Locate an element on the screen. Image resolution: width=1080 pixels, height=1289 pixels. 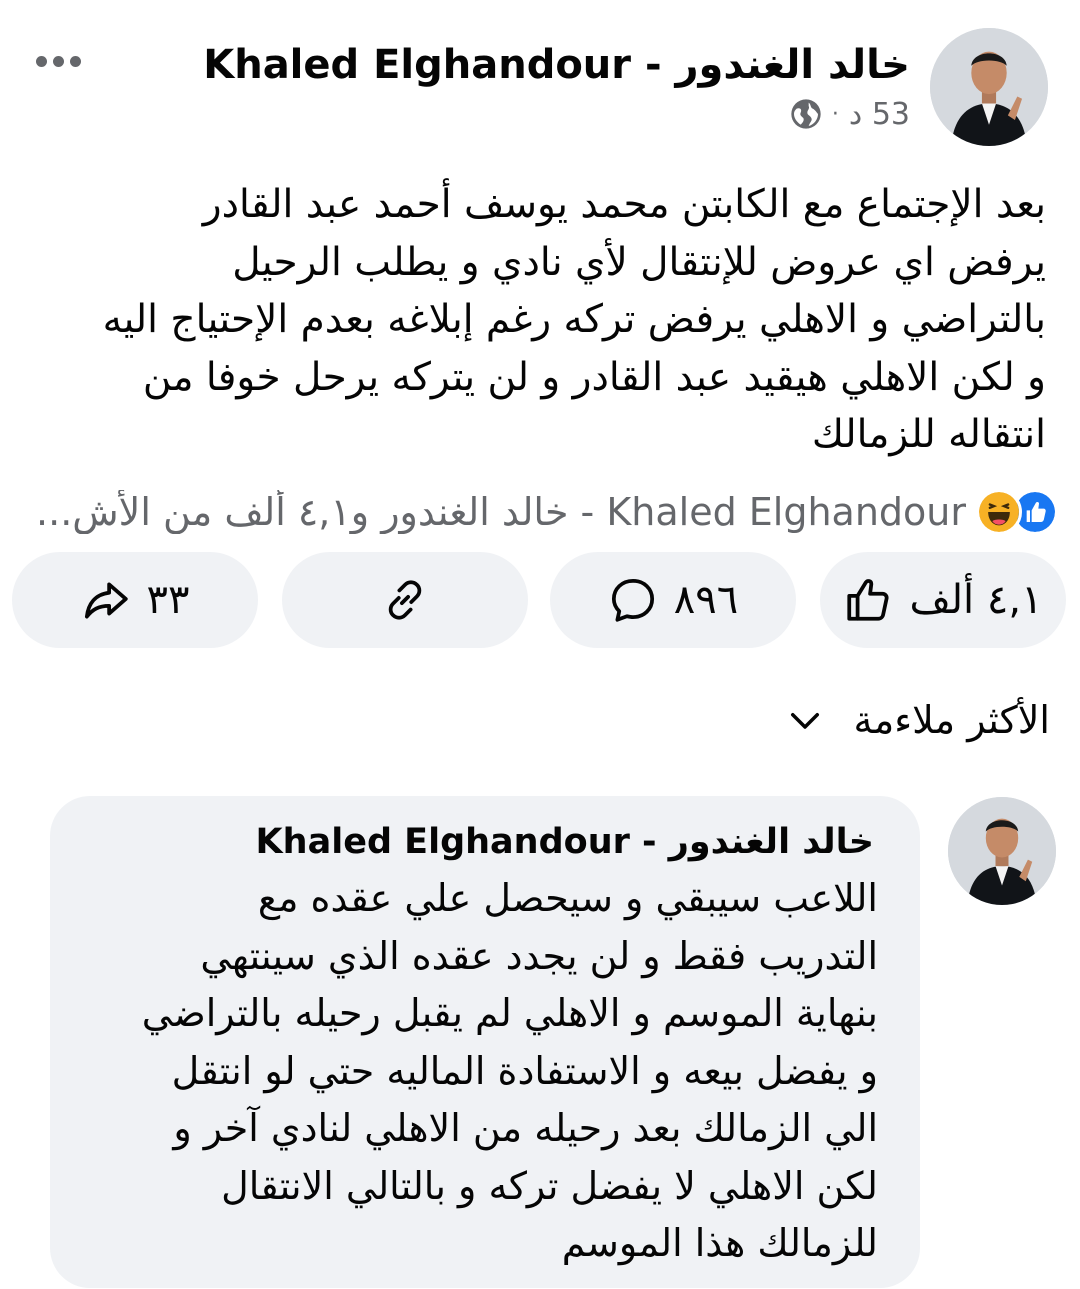
comment-button: ٨٩٦ is located at coordinates (673, 600).